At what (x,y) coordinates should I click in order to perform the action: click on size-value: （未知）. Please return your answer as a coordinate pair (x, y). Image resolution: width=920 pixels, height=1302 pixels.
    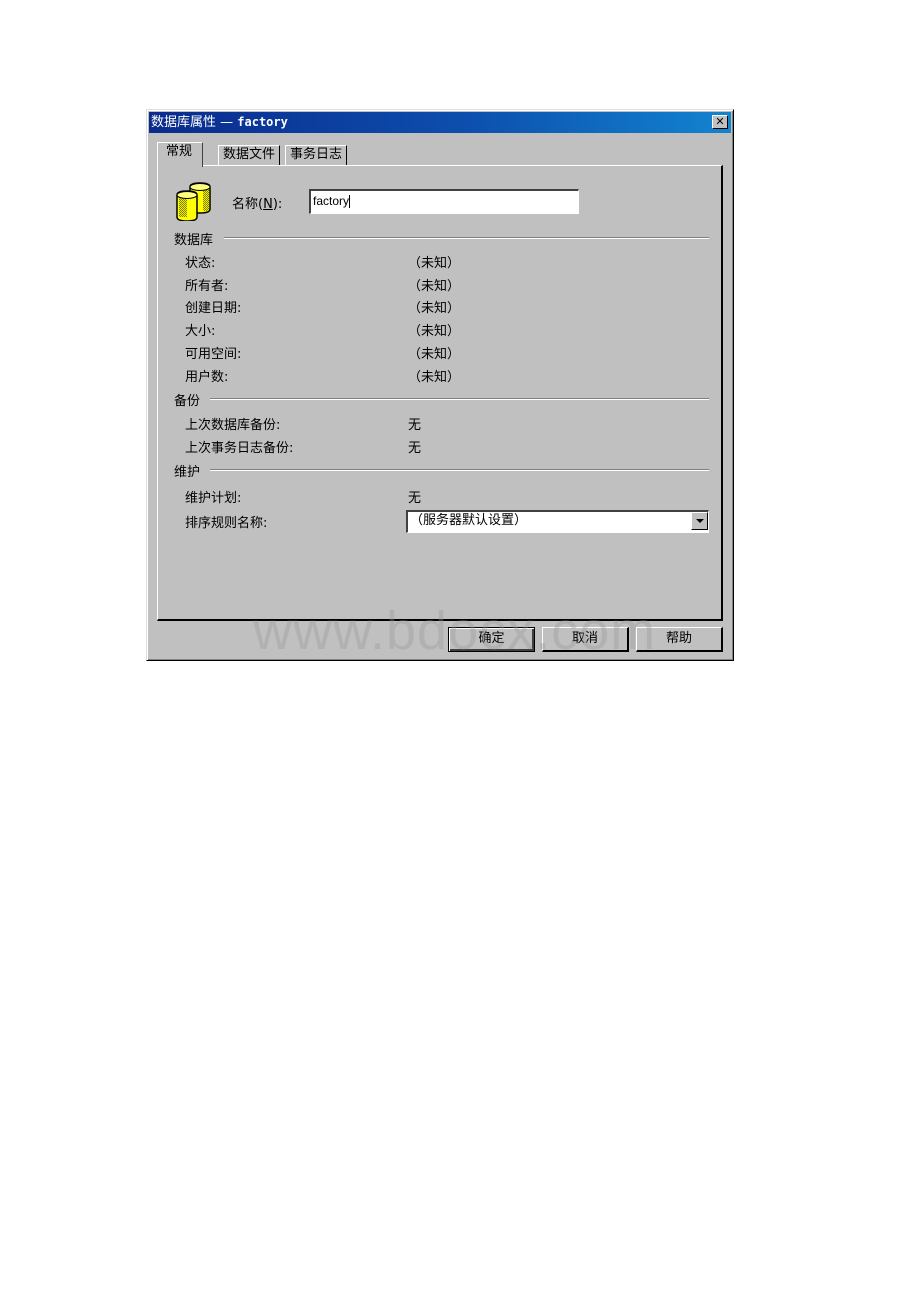
    Looking at the image, I should click on (434, 331).